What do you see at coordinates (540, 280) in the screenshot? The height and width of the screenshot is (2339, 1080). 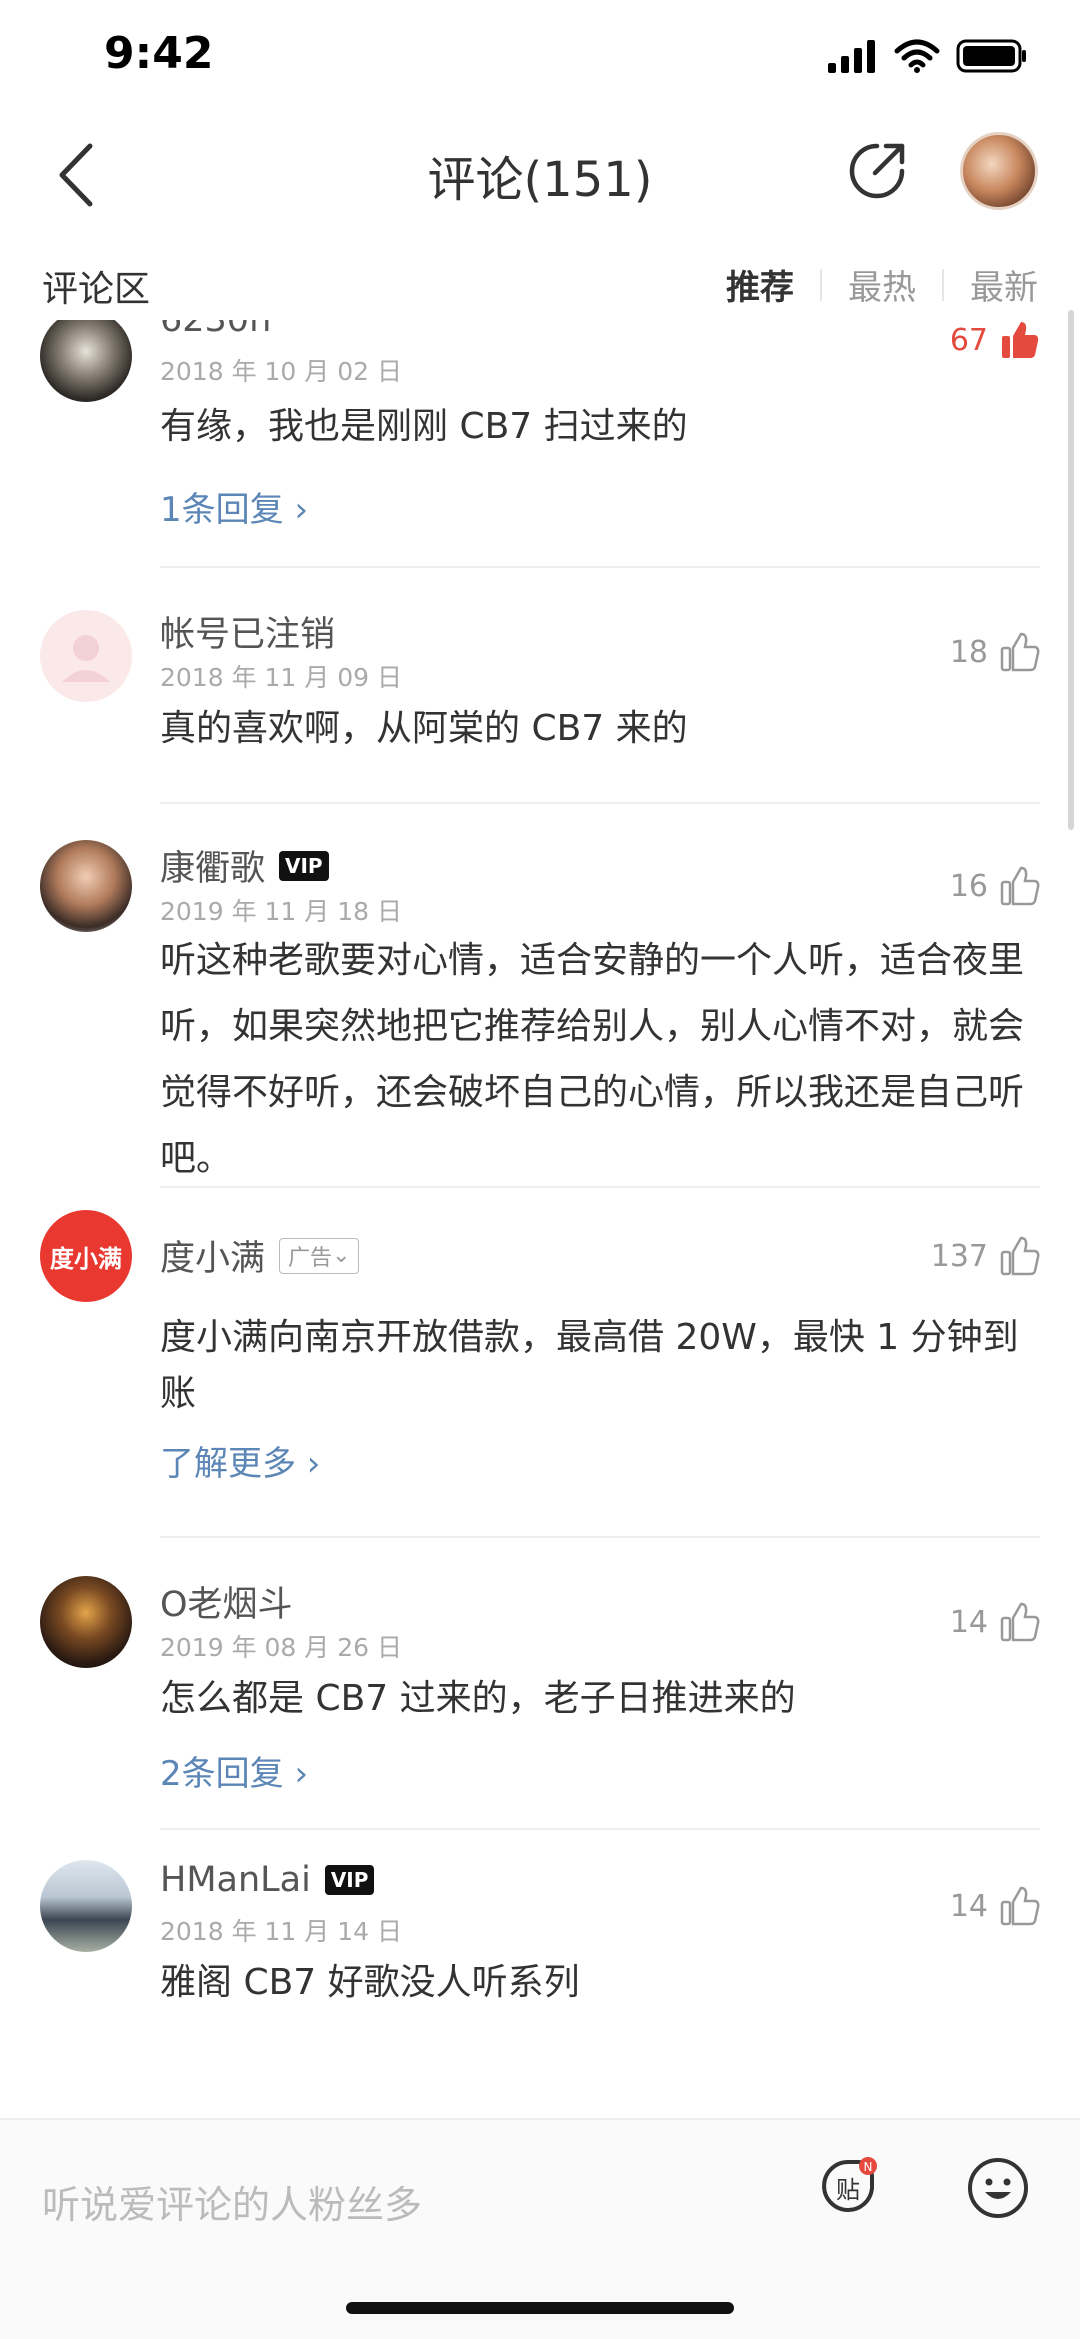 I see `section-header: 评论区 推荐 最热 最新` at bounding box center [540, 280].